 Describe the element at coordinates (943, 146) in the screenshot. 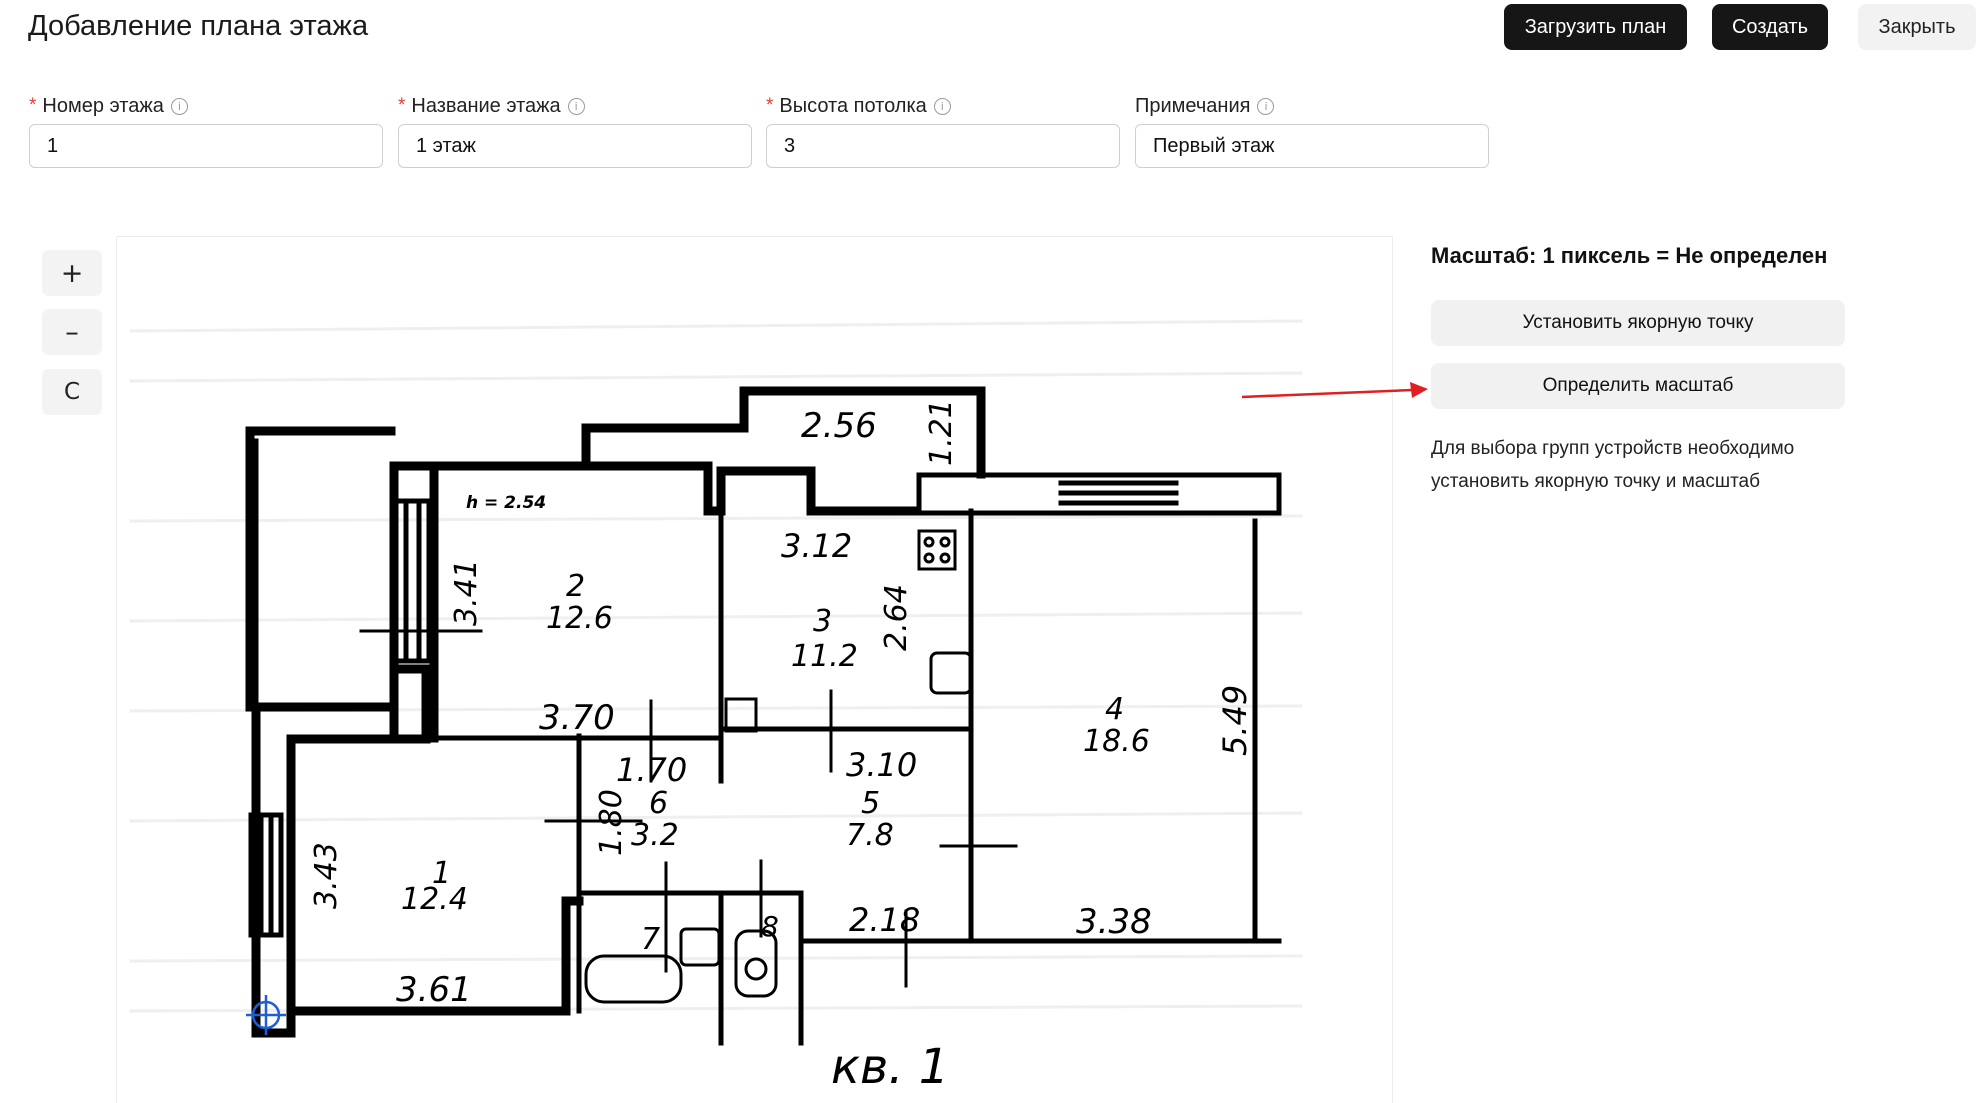

I see `ceiling-height-input: 3` at that location.